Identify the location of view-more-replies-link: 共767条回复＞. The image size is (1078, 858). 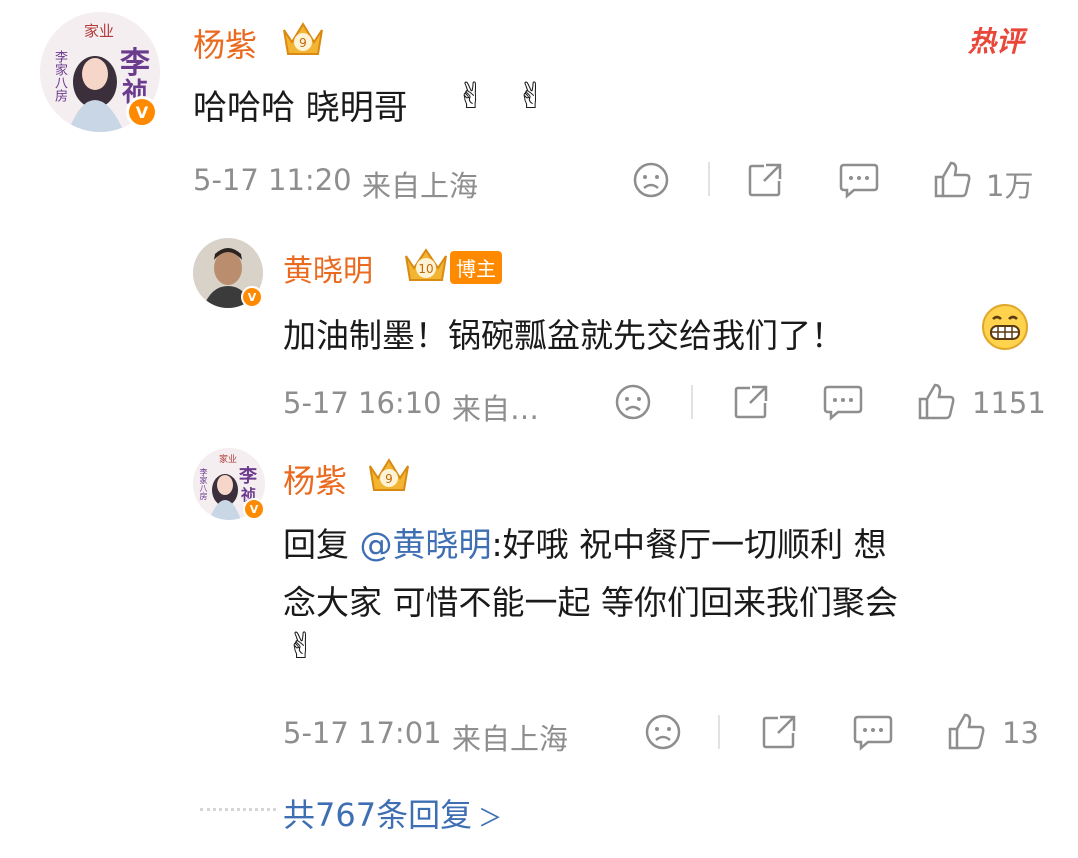
(392, 813).